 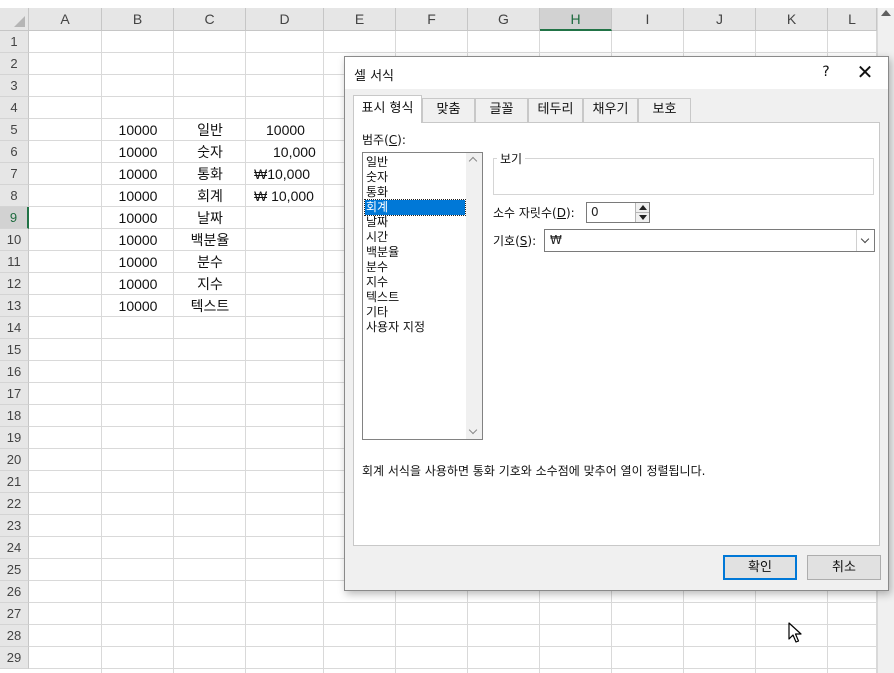 I want to click on decimal-places-stepper: 0, so click(x=618, y=212).